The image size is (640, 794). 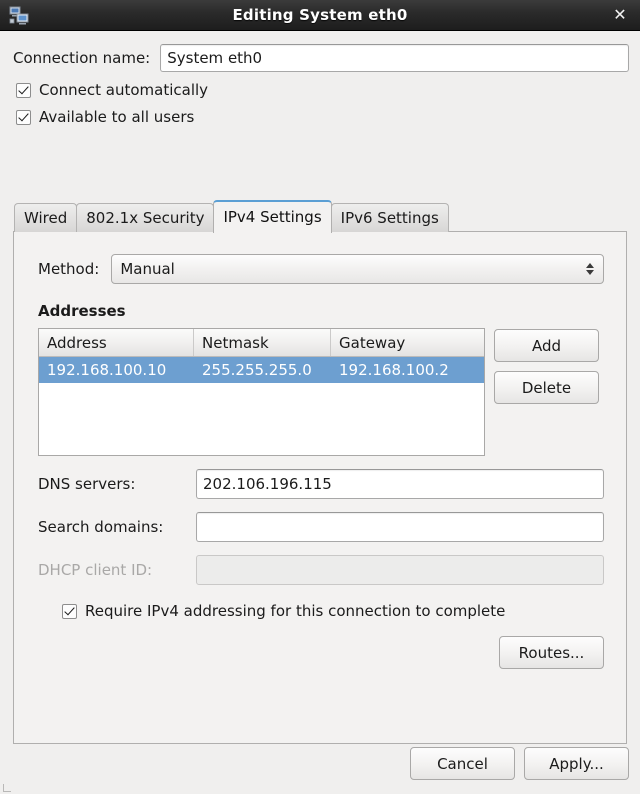 I want to click on tab-ipv4-settings-label: IPv4 Settings, so click(x=272, y=217).